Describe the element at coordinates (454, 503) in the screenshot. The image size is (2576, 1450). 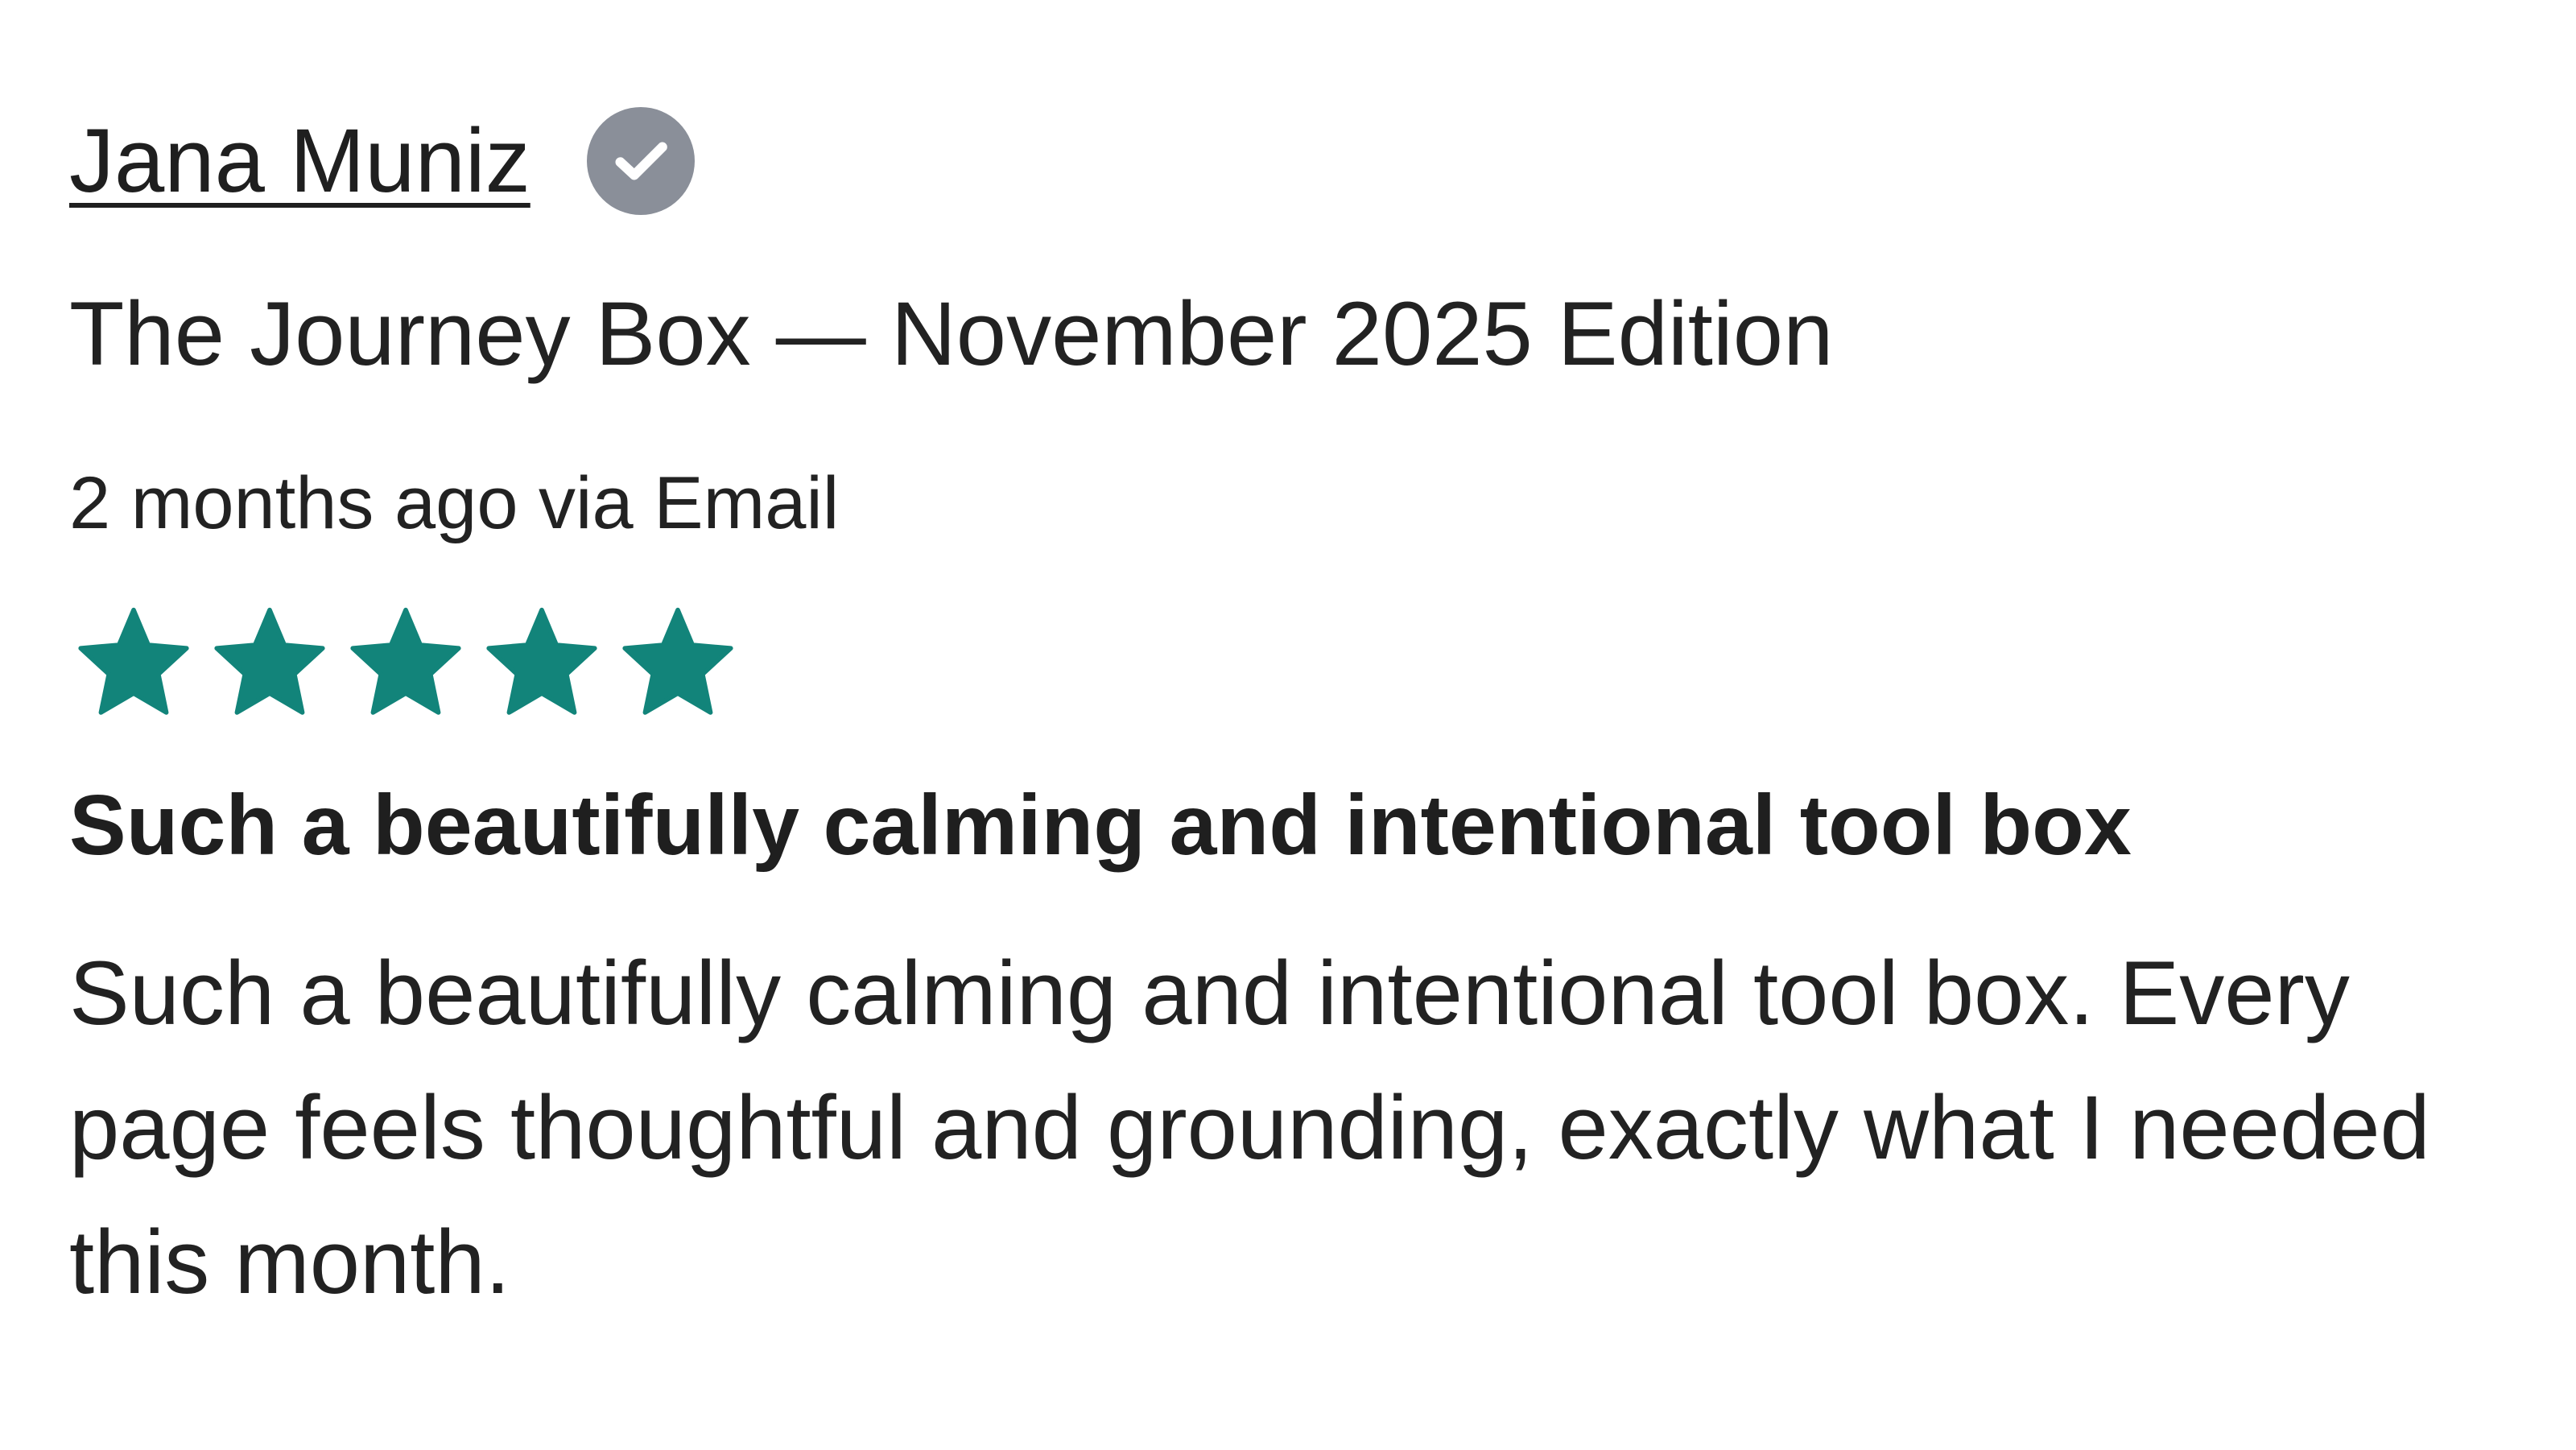
I see `review-meta: 2 months ago via Email` at that location.